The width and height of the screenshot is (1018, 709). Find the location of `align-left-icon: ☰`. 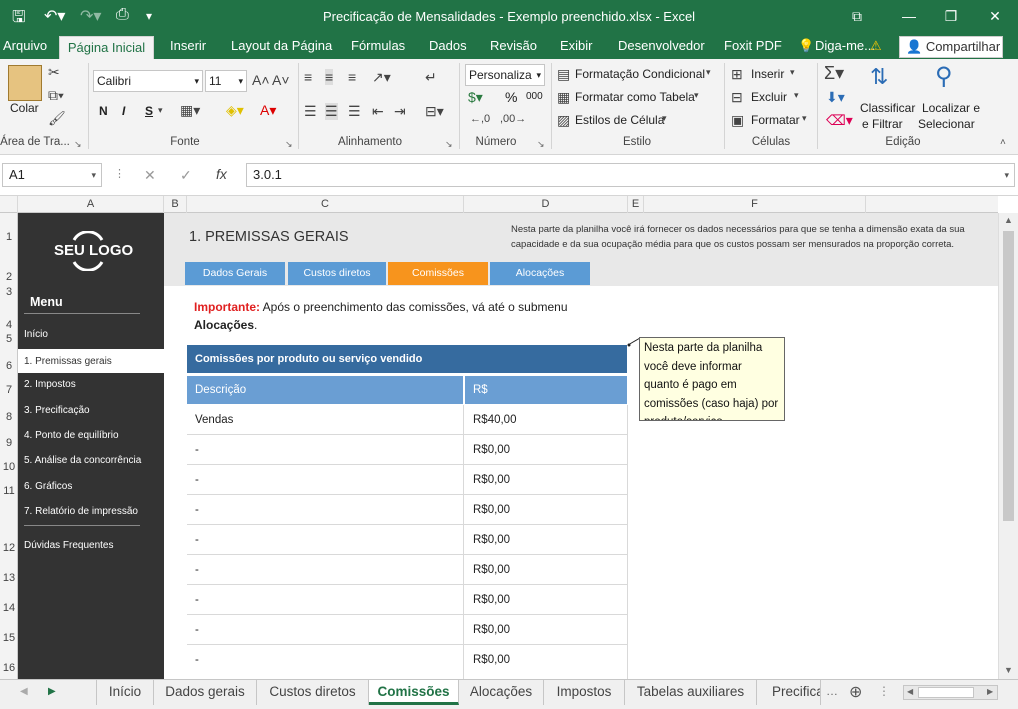

align-left-icon: ☰ is located at coordinates (310, 111).